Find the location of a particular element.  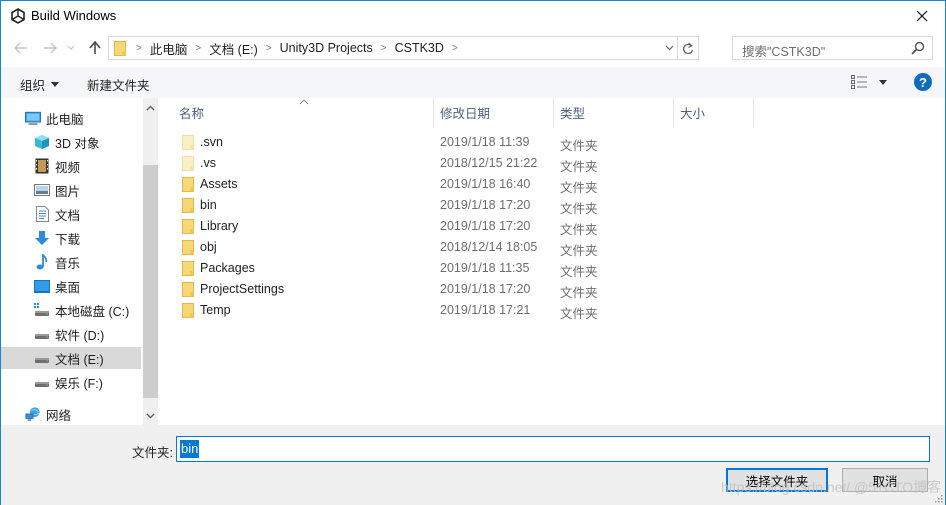

sidebar-item-videos: 视频 is located at coordinates (71, 166).